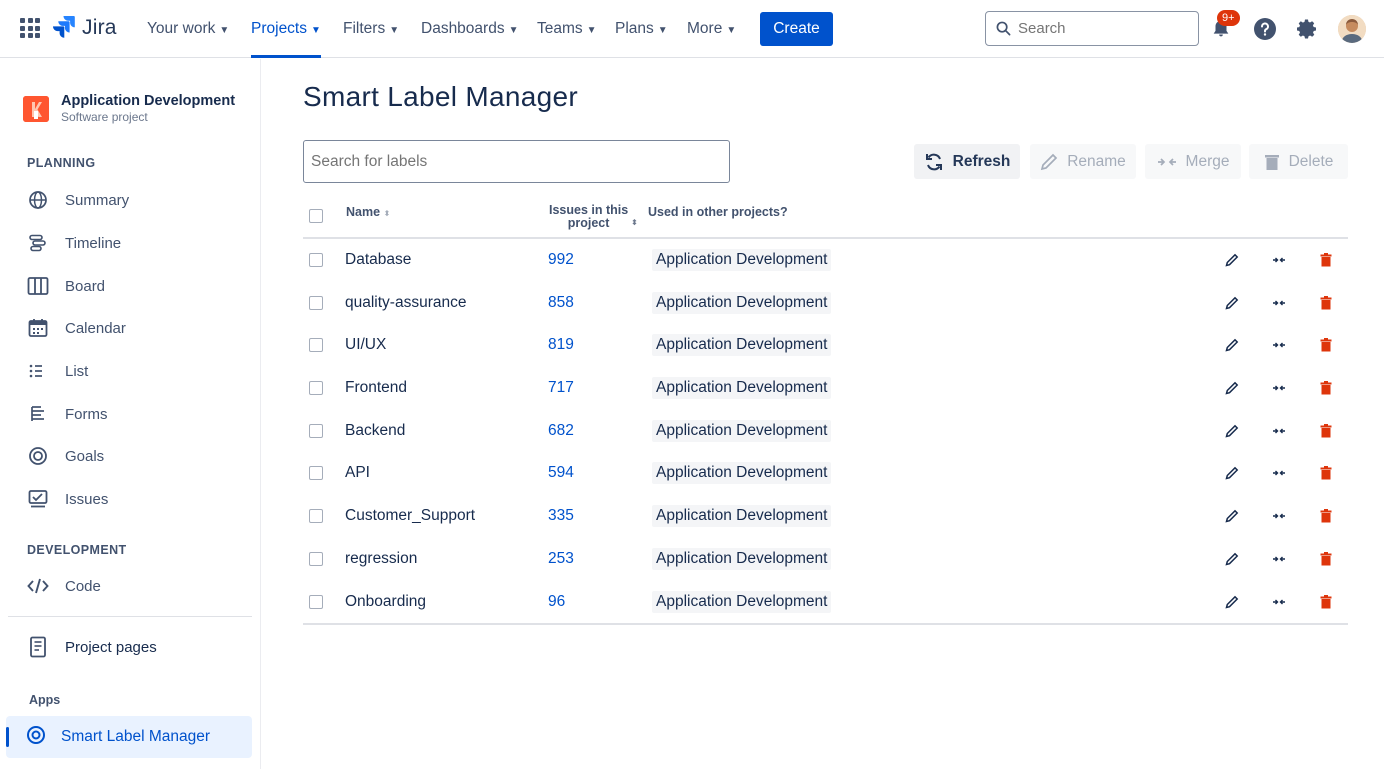  Describe the element at coordinates (967, 161) in the screenshot. I see `refresh-button: Refresh` at that location.